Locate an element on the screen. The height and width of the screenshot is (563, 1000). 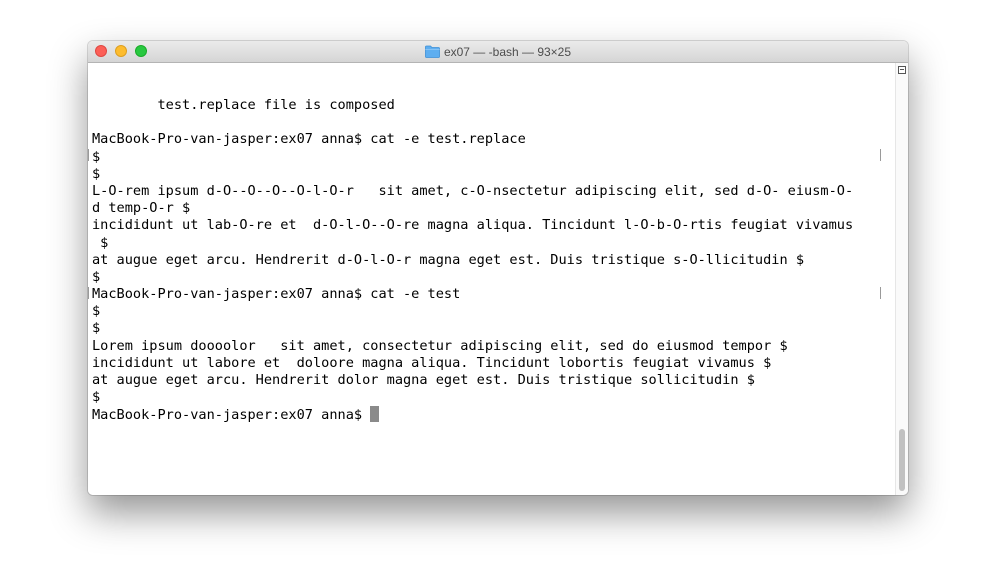
title-bar: ex07 — -bash — 93×25 is located at coordinates (498, 52).